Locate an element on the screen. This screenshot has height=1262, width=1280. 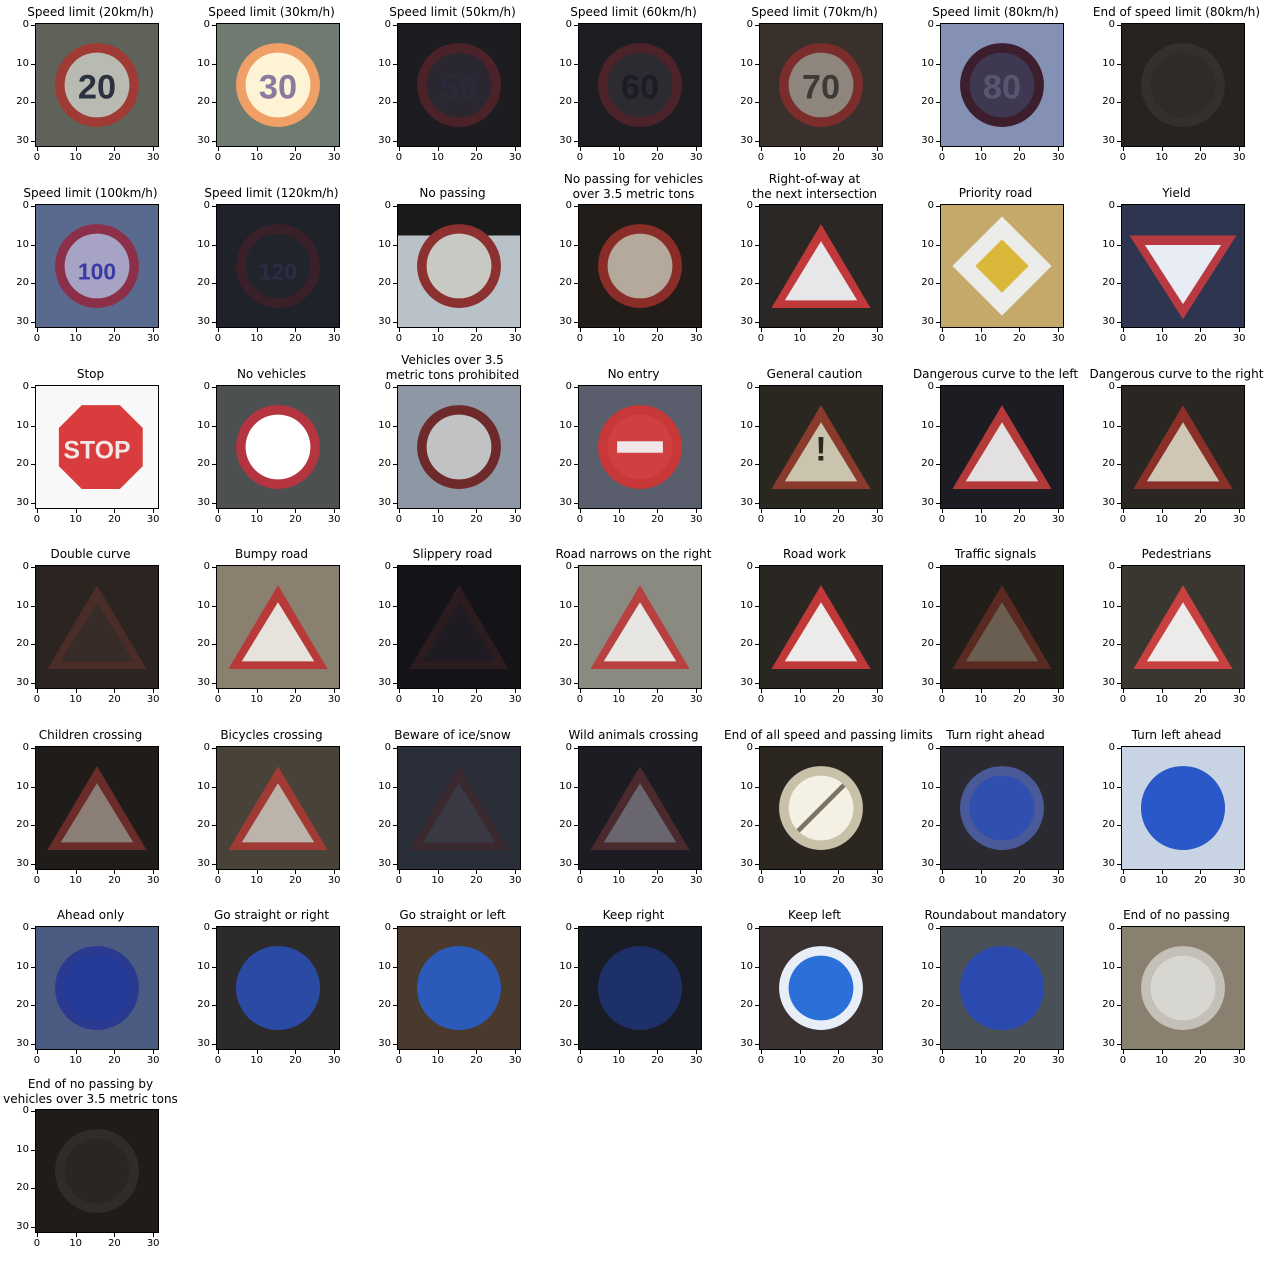
panel-title: End of no passing is located at coordinates (1176, 915).